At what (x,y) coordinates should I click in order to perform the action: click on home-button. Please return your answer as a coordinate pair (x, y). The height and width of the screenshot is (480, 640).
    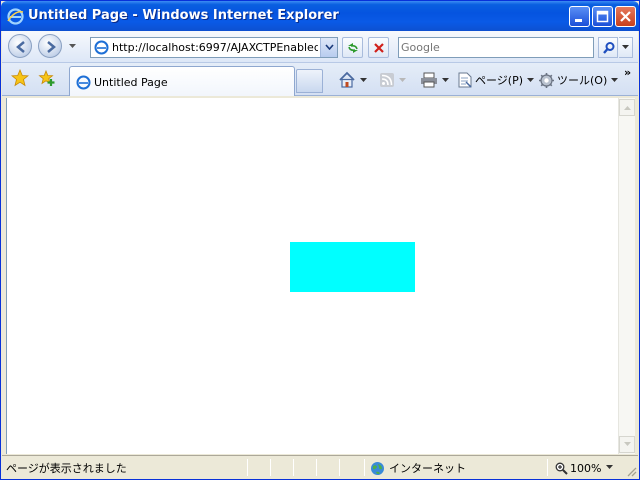
    Looking at the image, I should click on (352, 80).